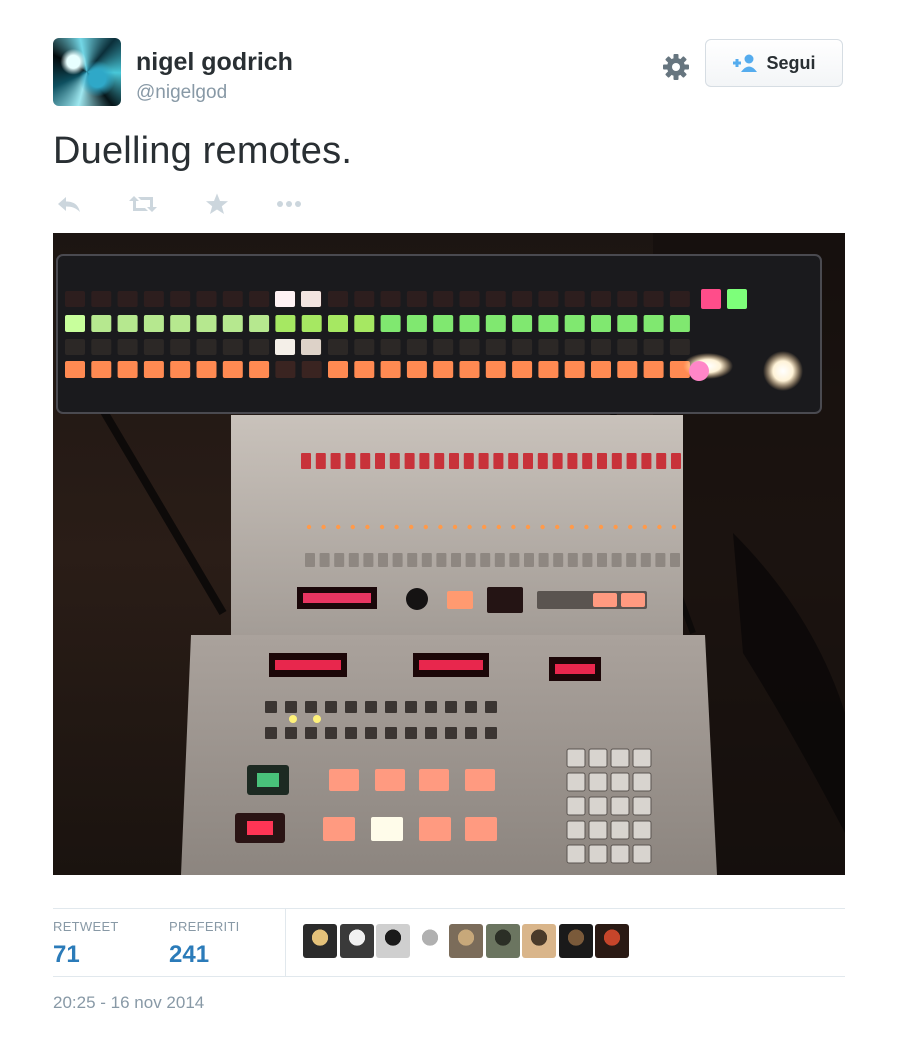  What do you see at coordinates (189, 954) in the screenshot?
I see `favorites-count: 241` at bounding box center [189, 954].